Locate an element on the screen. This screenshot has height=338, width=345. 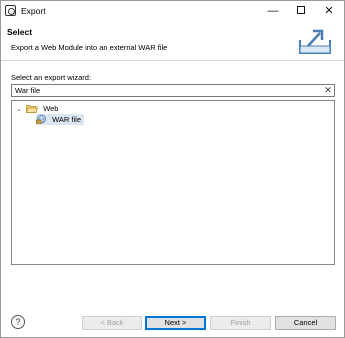
war-file-icon is located at coordinates (41, 119).